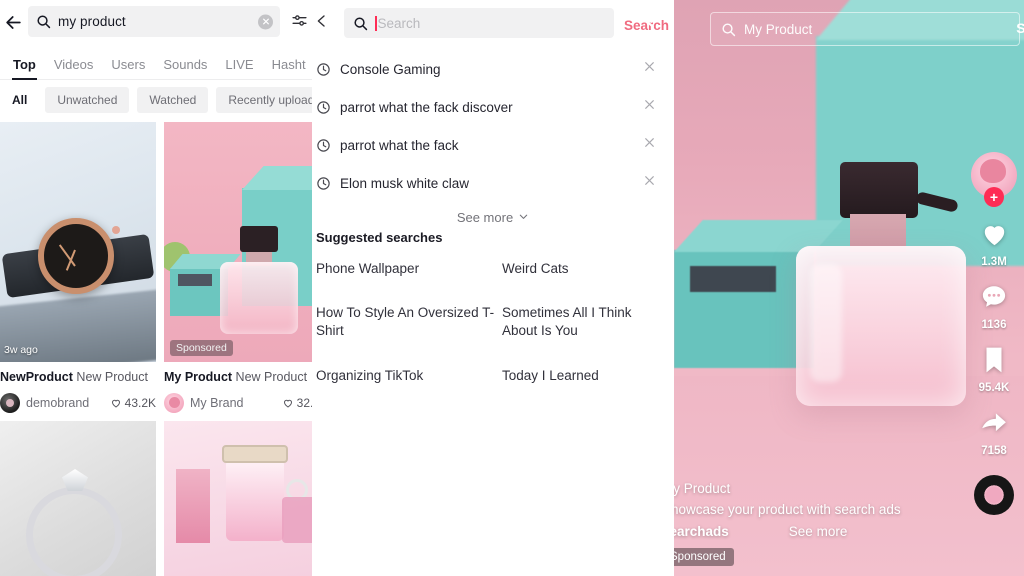 The width and height of the screenshot is (1024, 576). I want to click on product-cap, so click(879, 190).